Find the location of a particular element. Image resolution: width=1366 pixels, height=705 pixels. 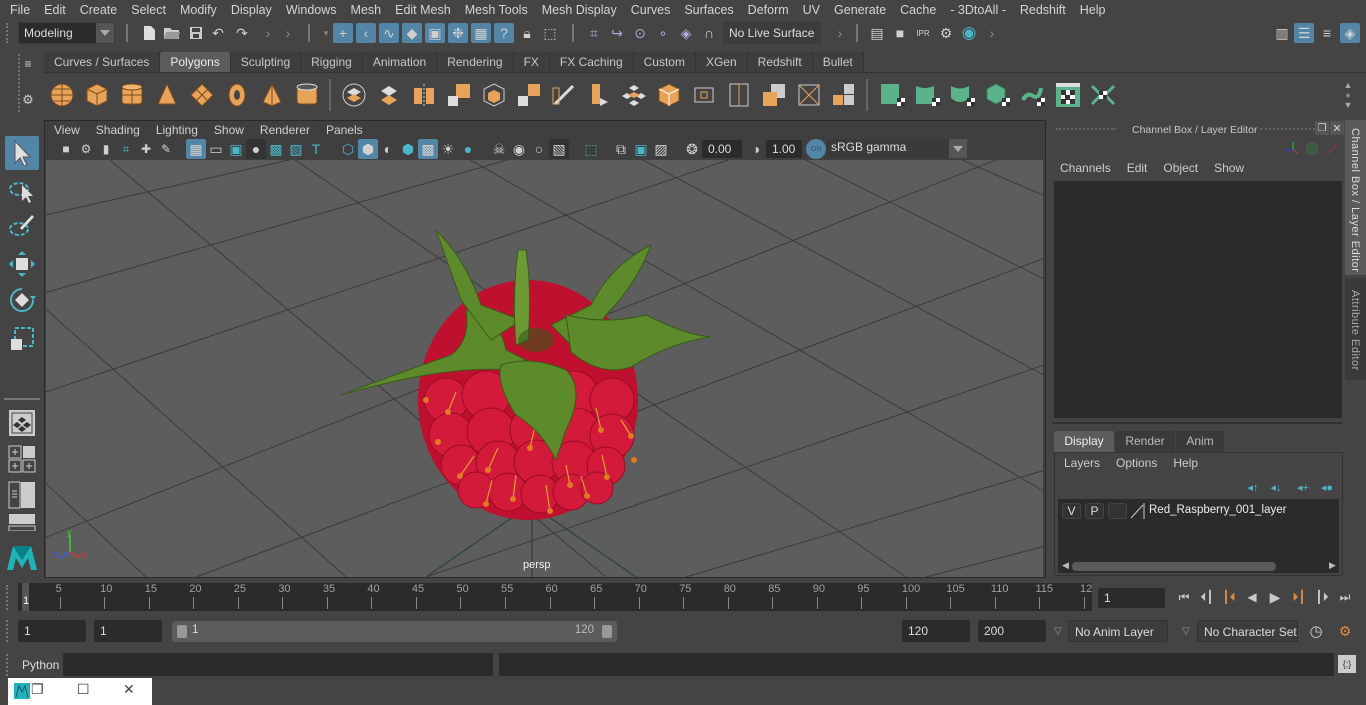

shelf-tab-custom: Custom is located at coordinates (664, 62).